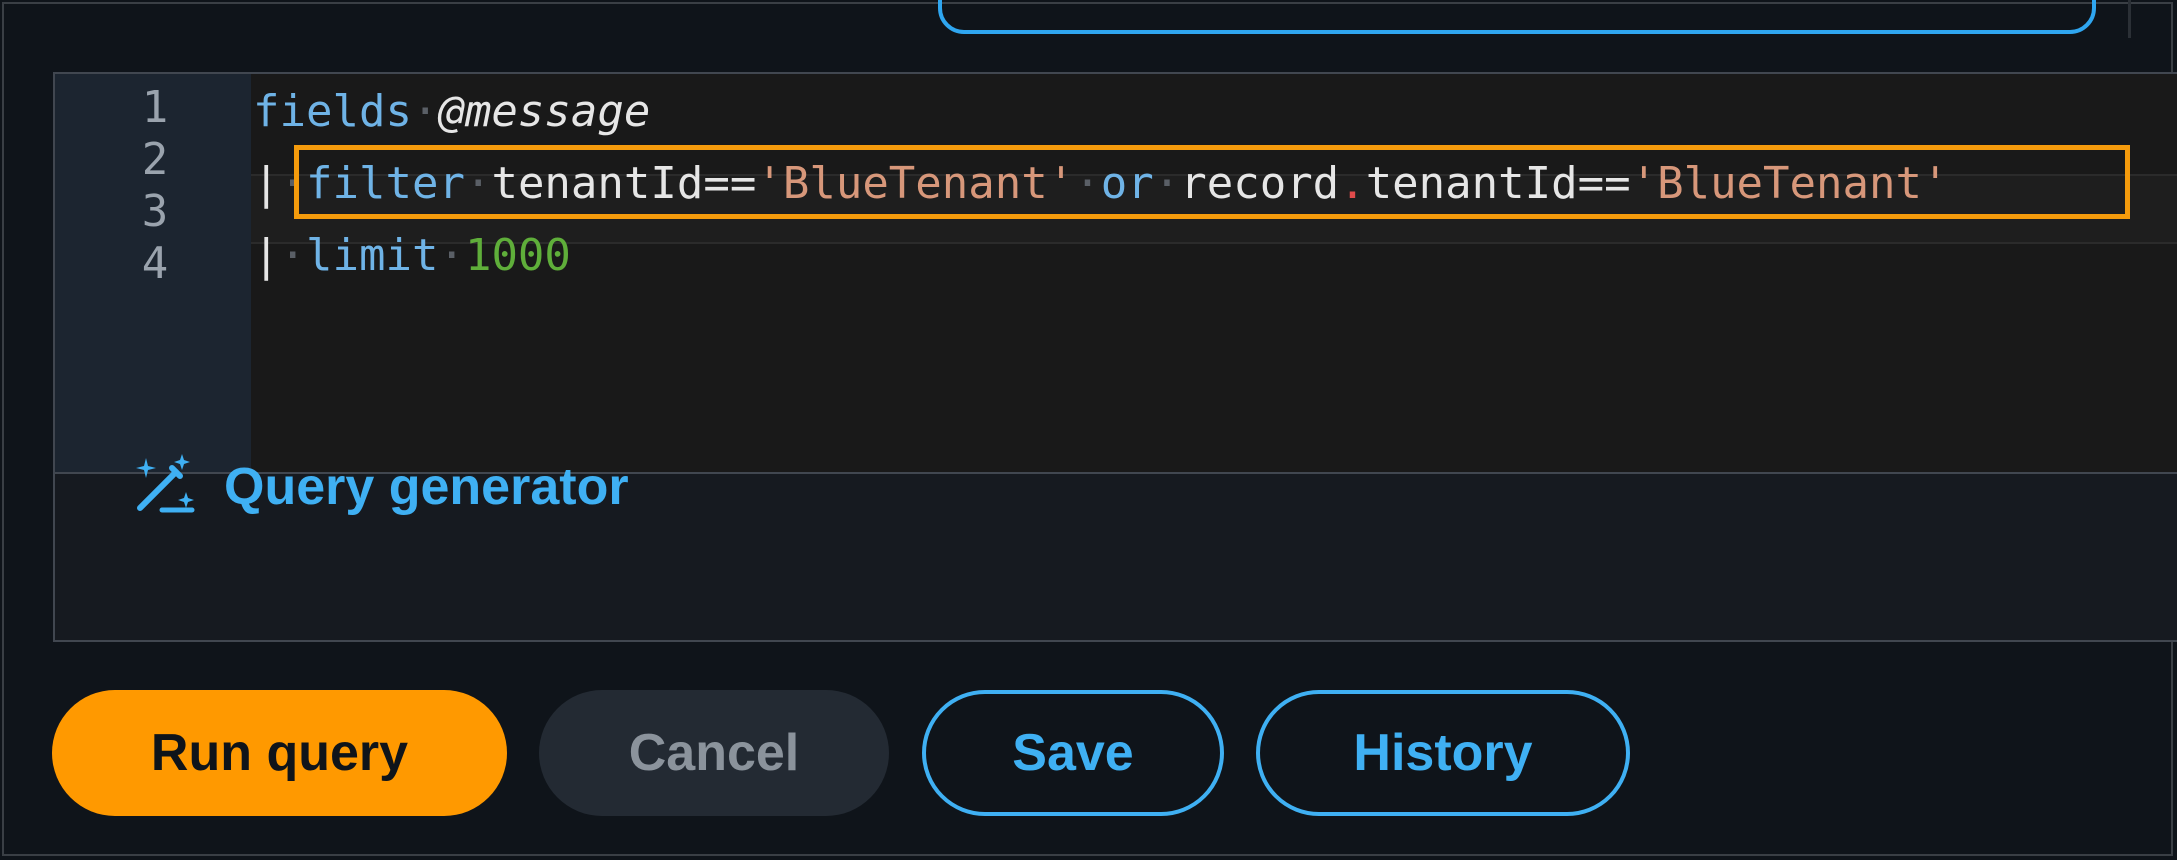 This screenshot has width=2177, height=860. Describe the element at coordinates (1073, 753) in the screenshot. I see `save-button: Save` at that location.